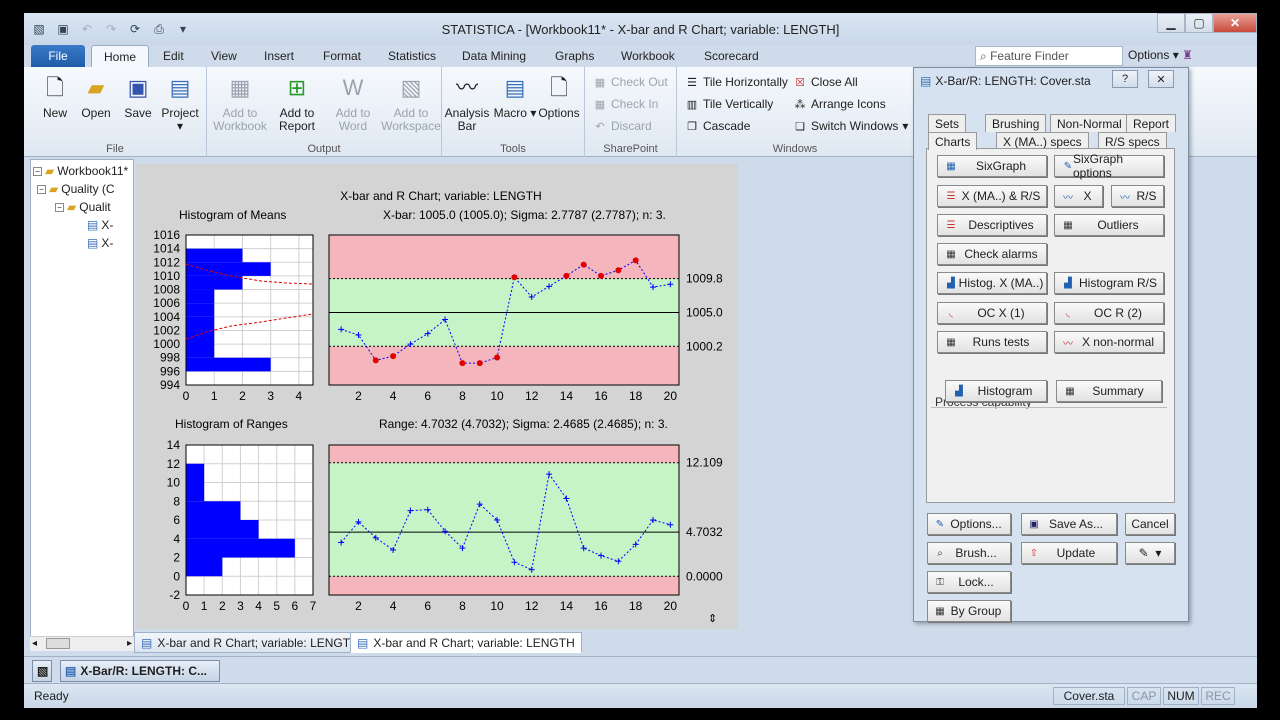 This screenshot has height=720, width=1280. I want to click on scroll-right-icon: ▸, so click(129, 643).